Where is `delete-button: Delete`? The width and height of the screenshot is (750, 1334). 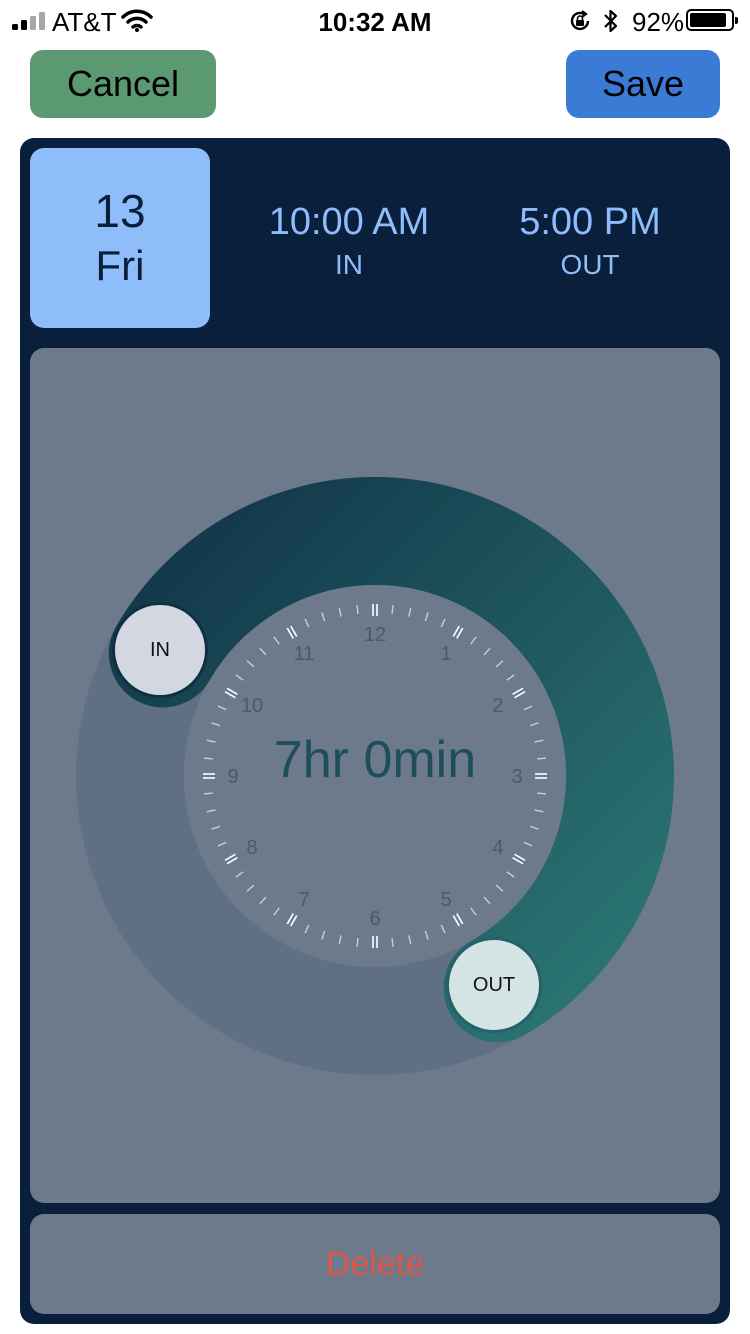
delete-button: Delete is located at coordinates (375, 1264).